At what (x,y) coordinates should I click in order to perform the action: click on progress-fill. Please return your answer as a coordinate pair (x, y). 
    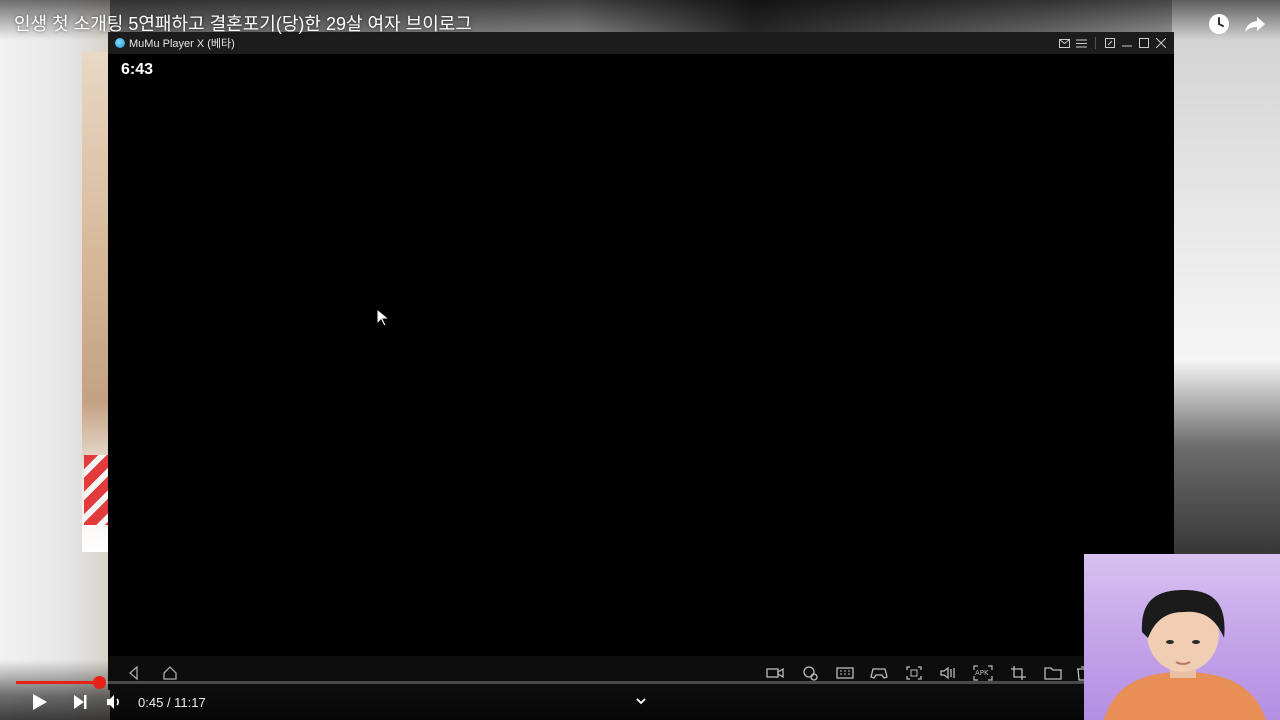
    Looking at the image, I should click on (57, 682).